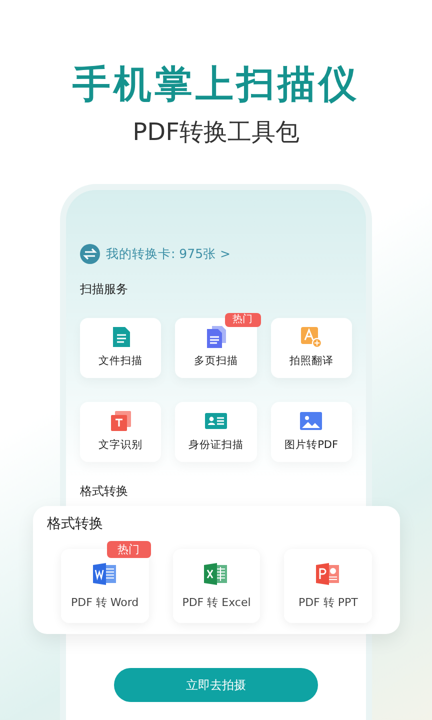  I want to click on section-title: 格式转换, so click(104, 491).